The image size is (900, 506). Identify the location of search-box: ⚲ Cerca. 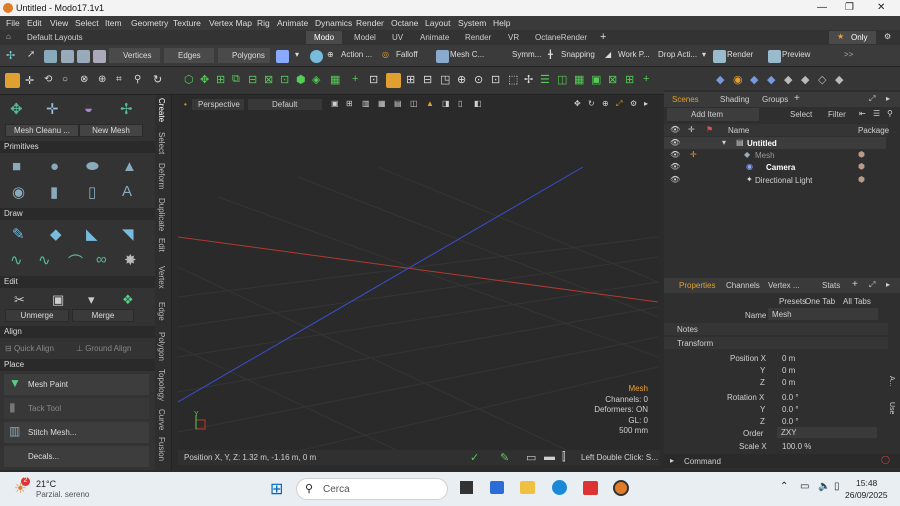
(372, 489).